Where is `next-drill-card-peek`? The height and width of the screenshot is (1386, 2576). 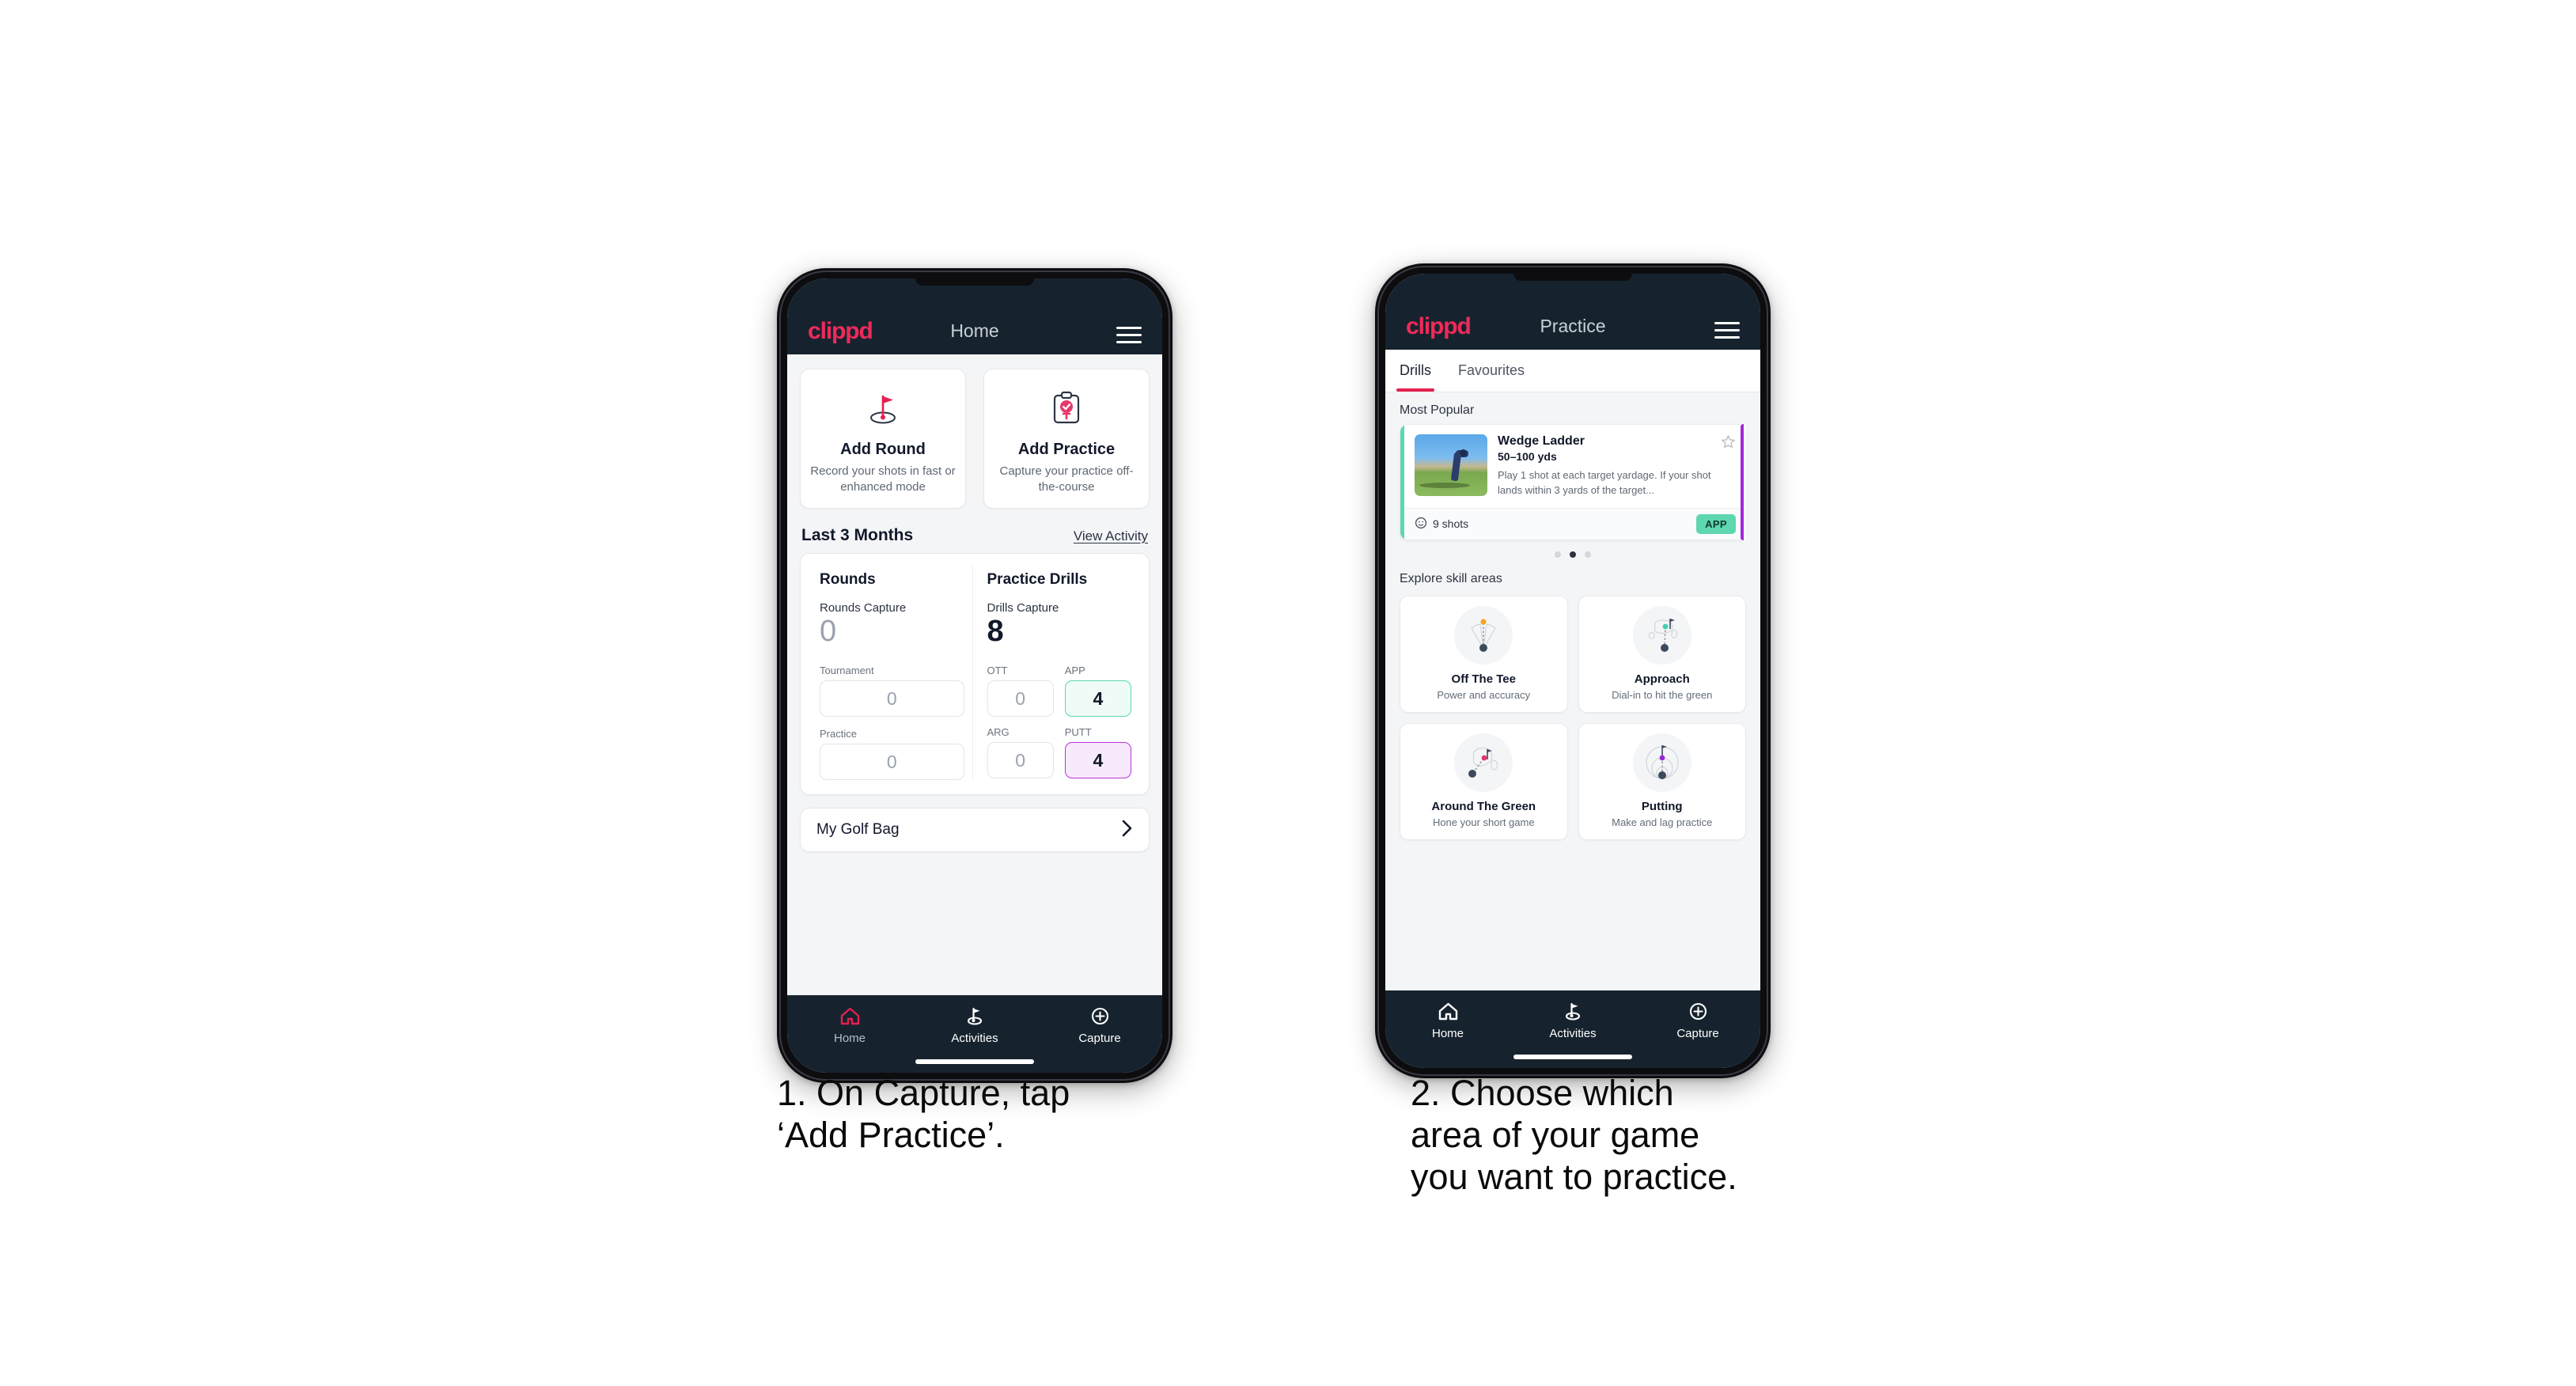 next-drill-card-peek is located at coordinates (1744, 482).